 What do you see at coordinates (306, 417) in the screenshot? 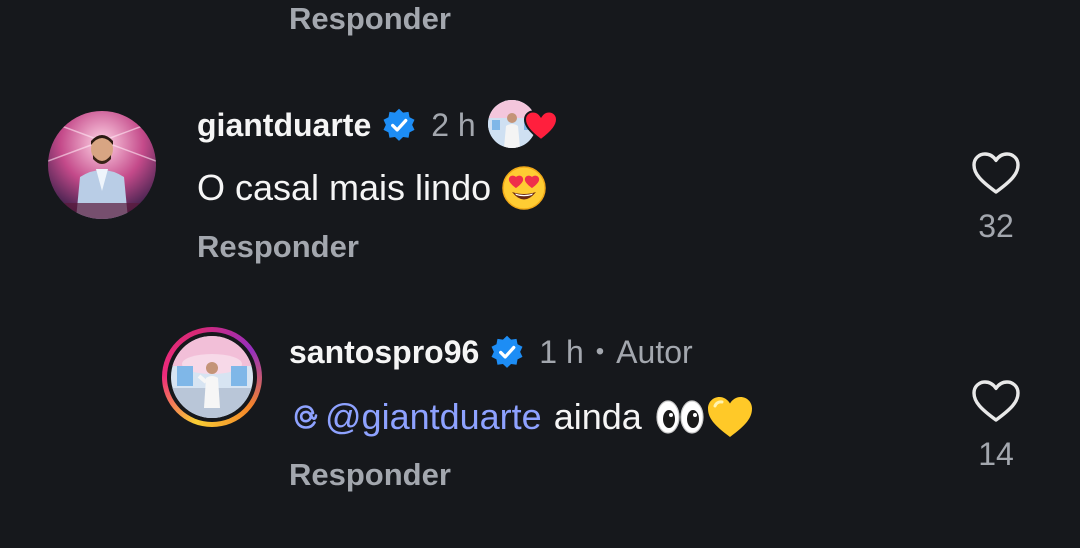
I see `mention-threads-icon` at bounding box center [306, 417].